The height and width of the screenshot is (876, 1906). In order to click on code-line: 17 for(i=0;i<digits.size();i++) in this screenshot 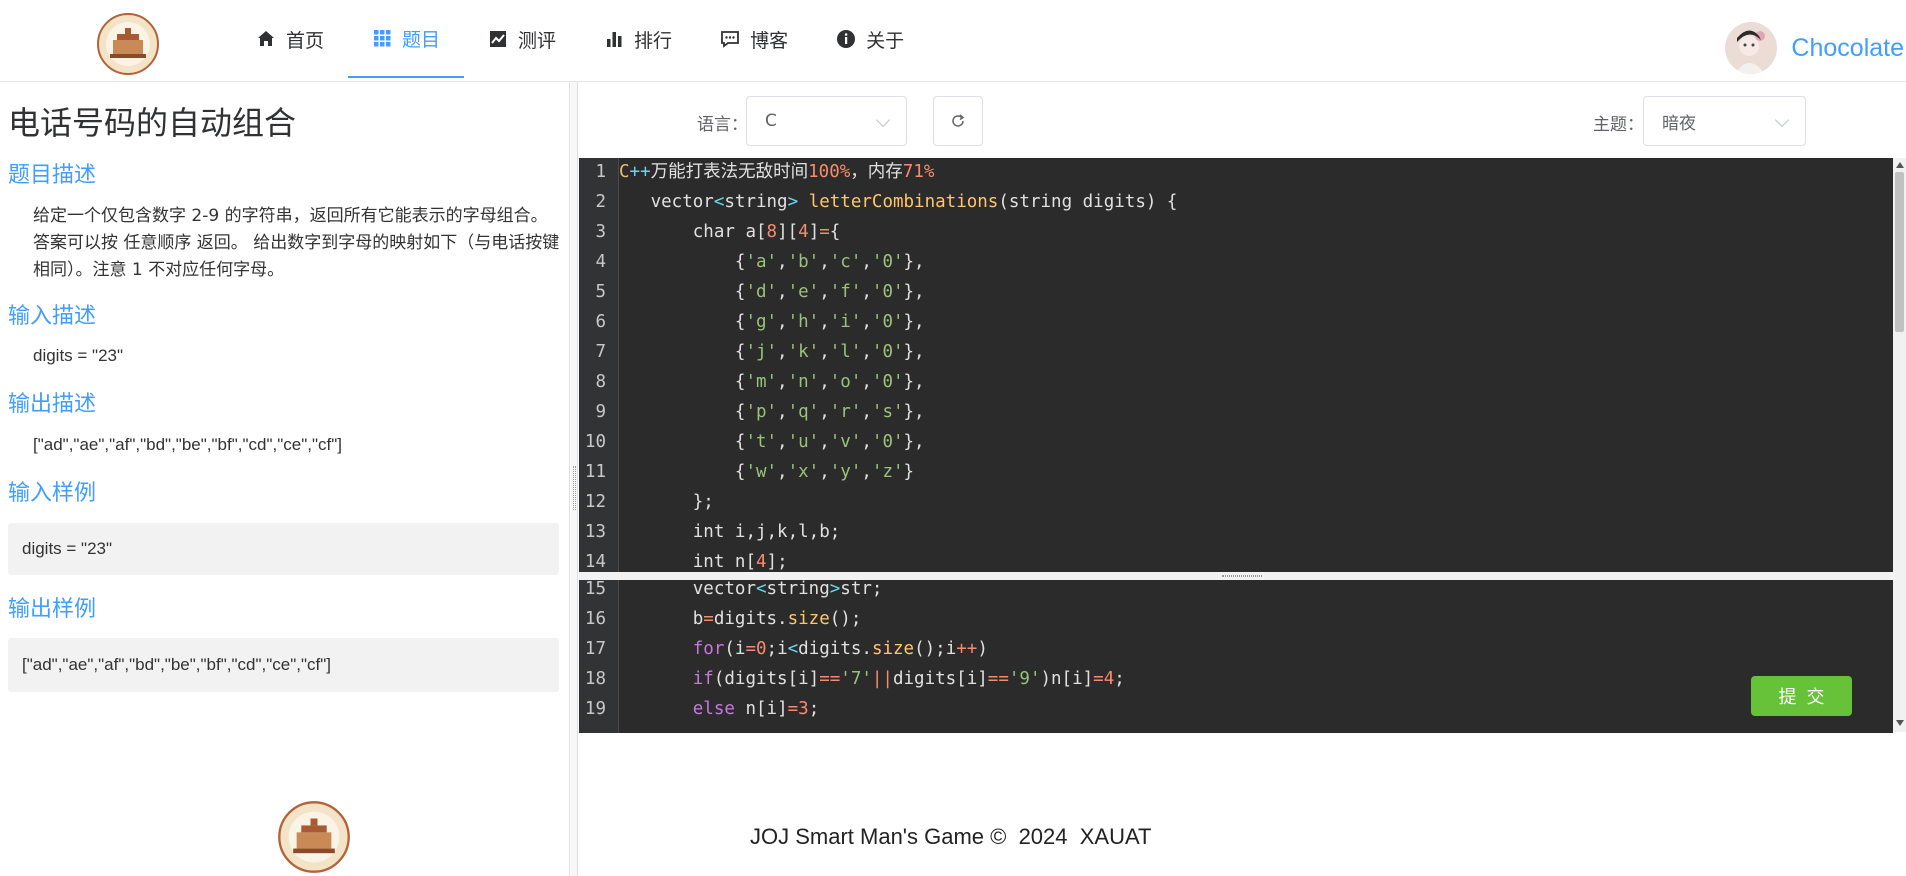, I will do `click(1236, 649)`.